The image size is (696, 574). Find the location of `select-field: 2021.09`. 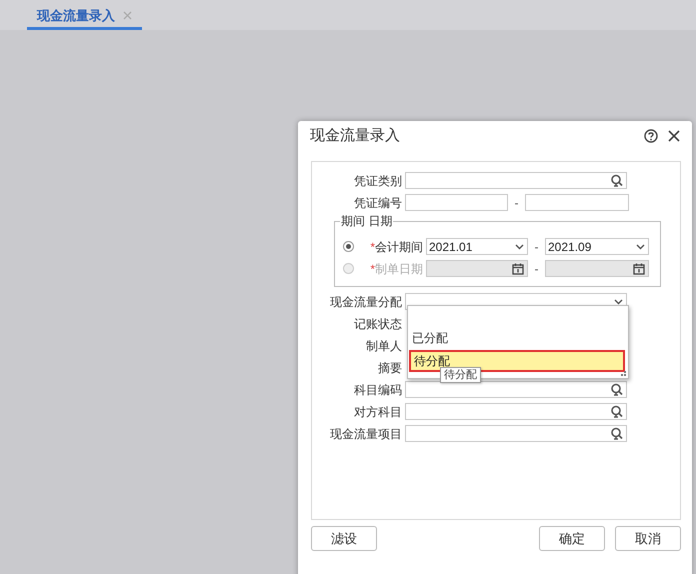

select-field: 2021.09 is located at coordinates (597, 246).